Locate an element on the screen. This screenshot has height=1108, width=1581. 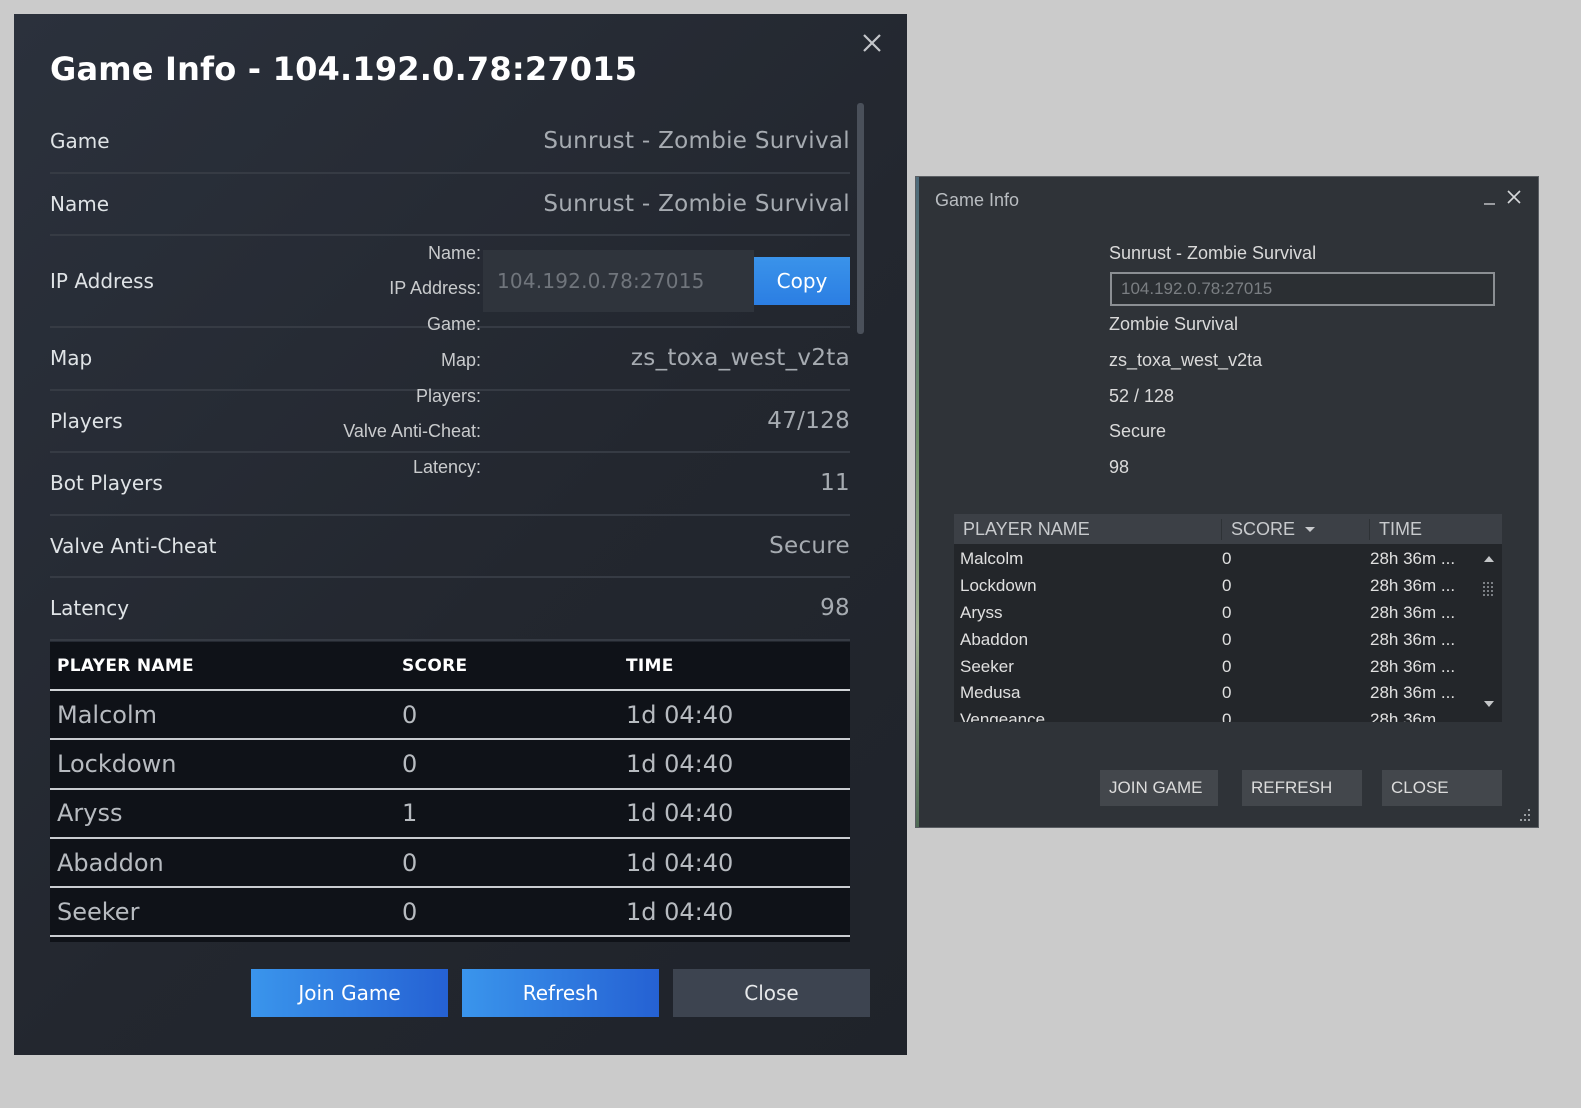
legacy-game-label: Game: is located at coordinates (453, 323).